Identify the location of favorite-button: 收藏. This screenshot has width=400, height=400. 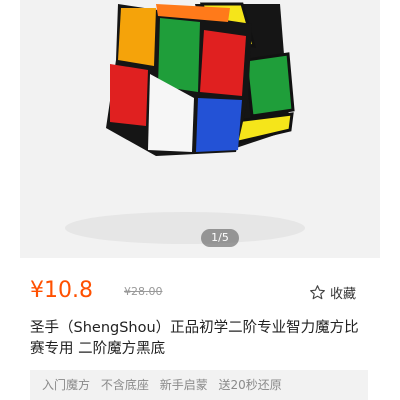
(332, 292).